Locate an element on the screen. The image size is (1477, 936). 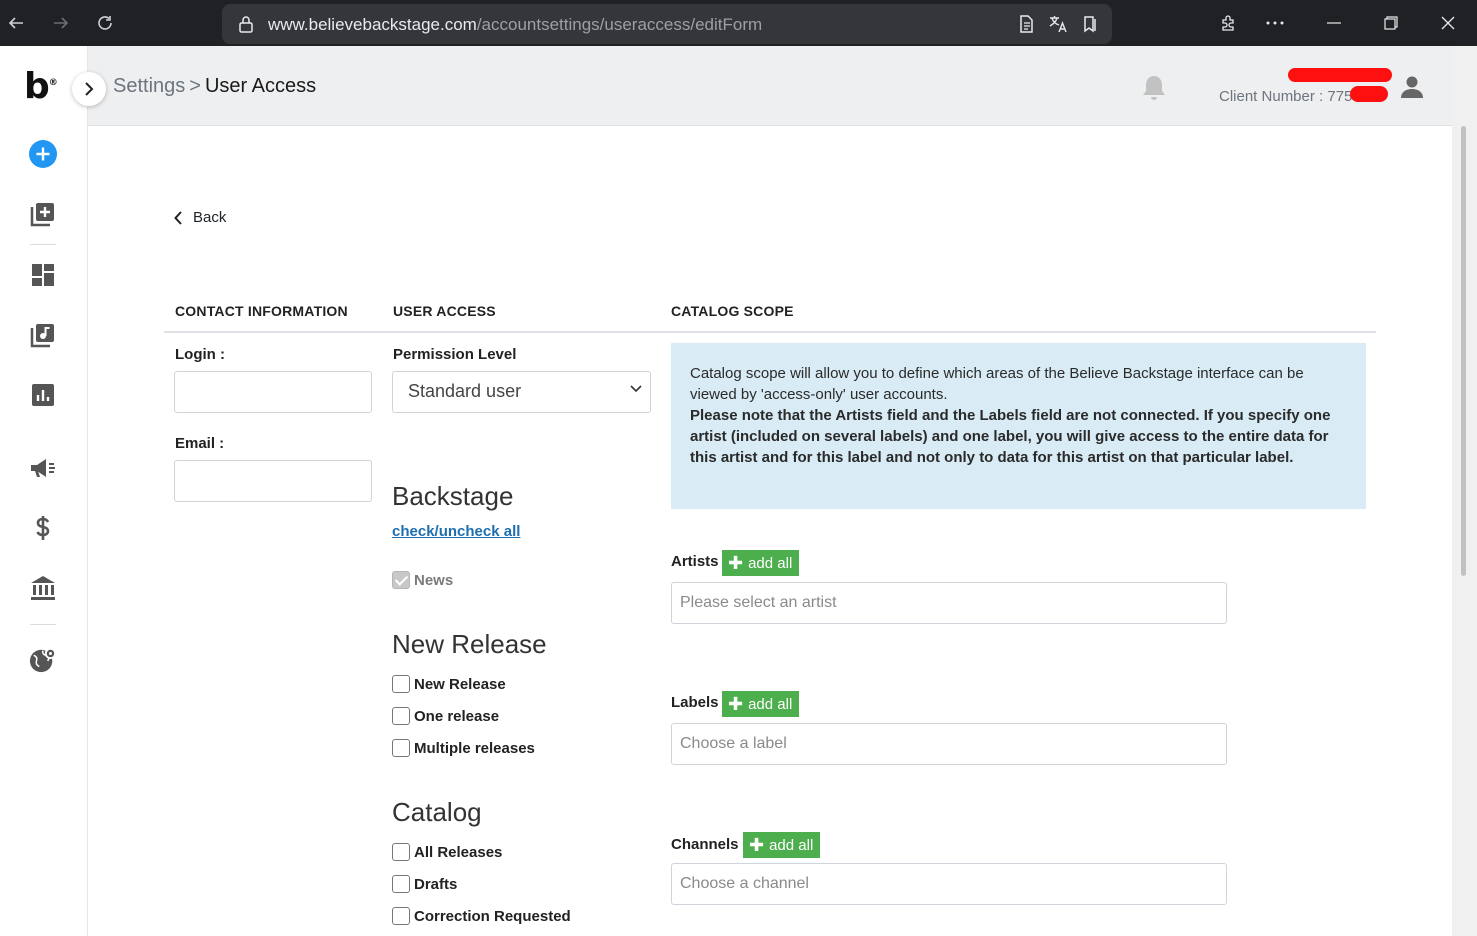
logo-registered-mark: ® is located at coordinates (53, 83).